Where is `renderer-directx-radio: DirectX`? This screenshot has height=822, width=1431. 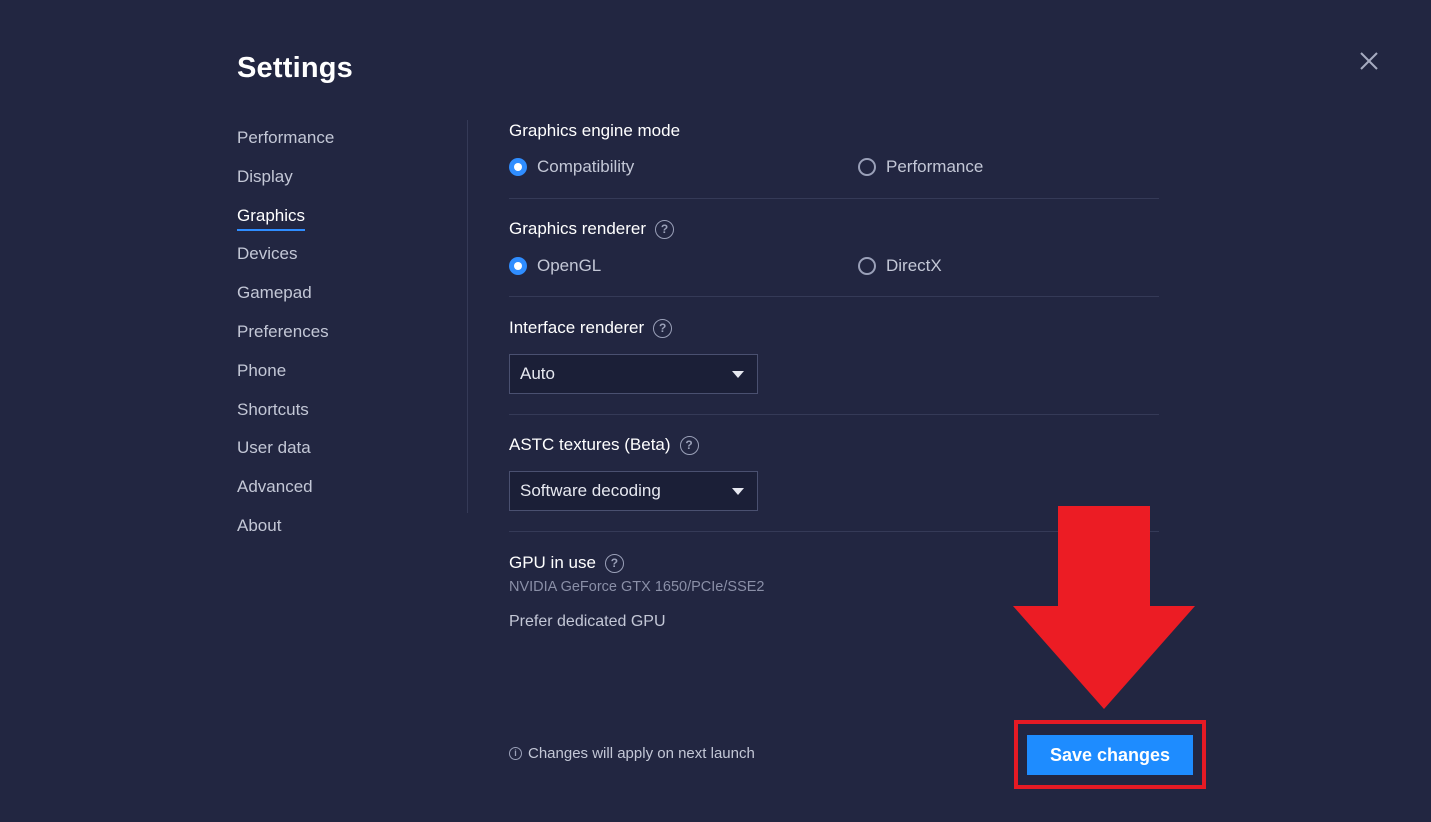
renderer-directx-radio: DirectX is located at coordinates (900, 266).